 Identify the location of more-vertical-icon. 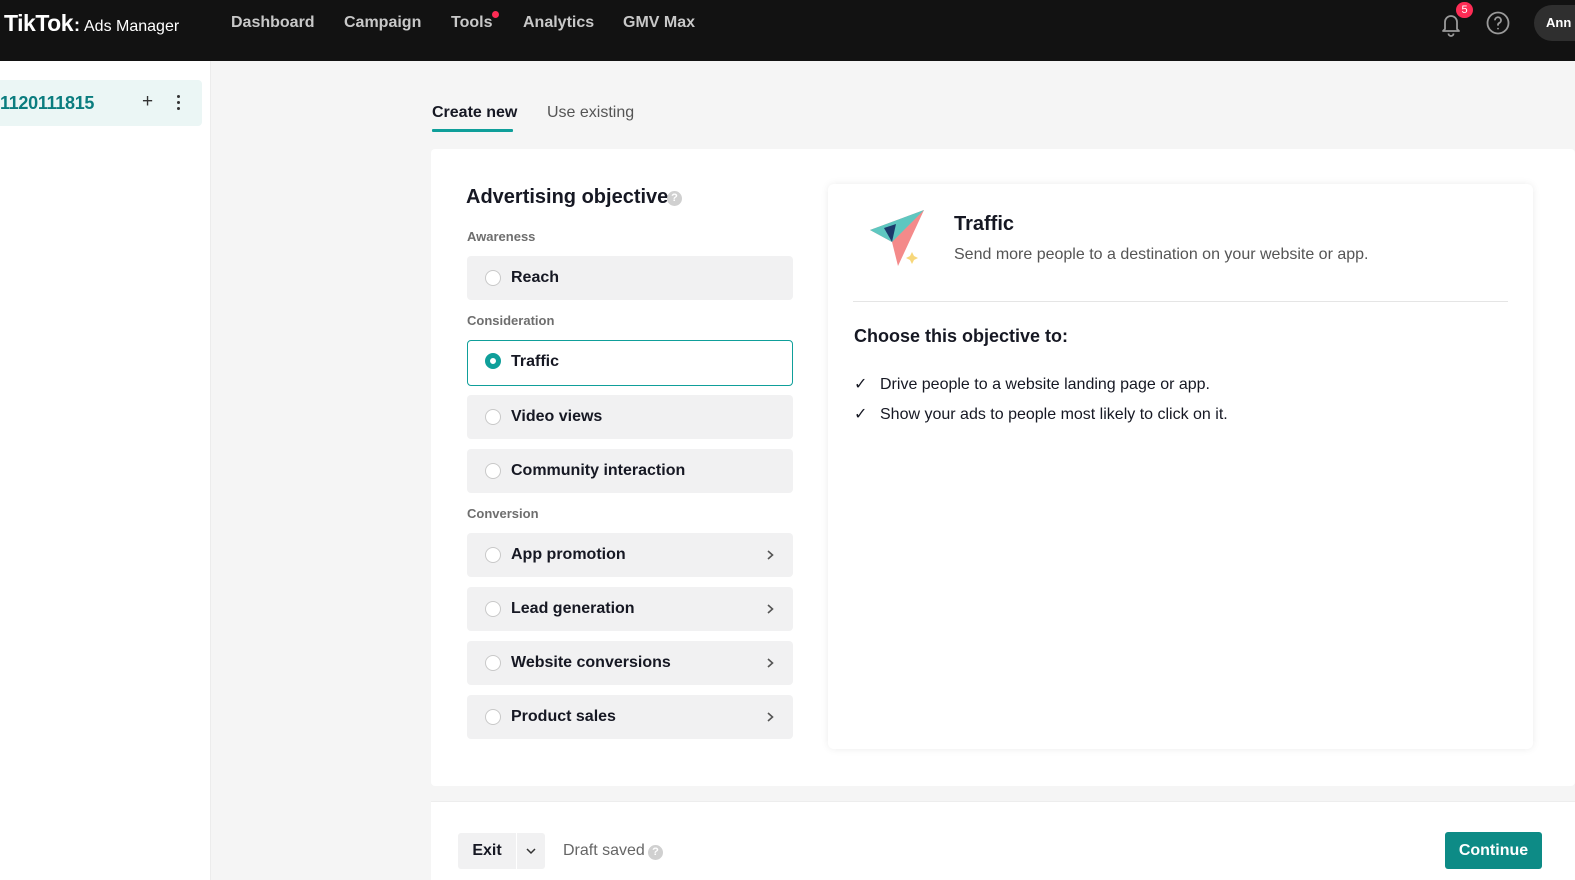
(178, 102).